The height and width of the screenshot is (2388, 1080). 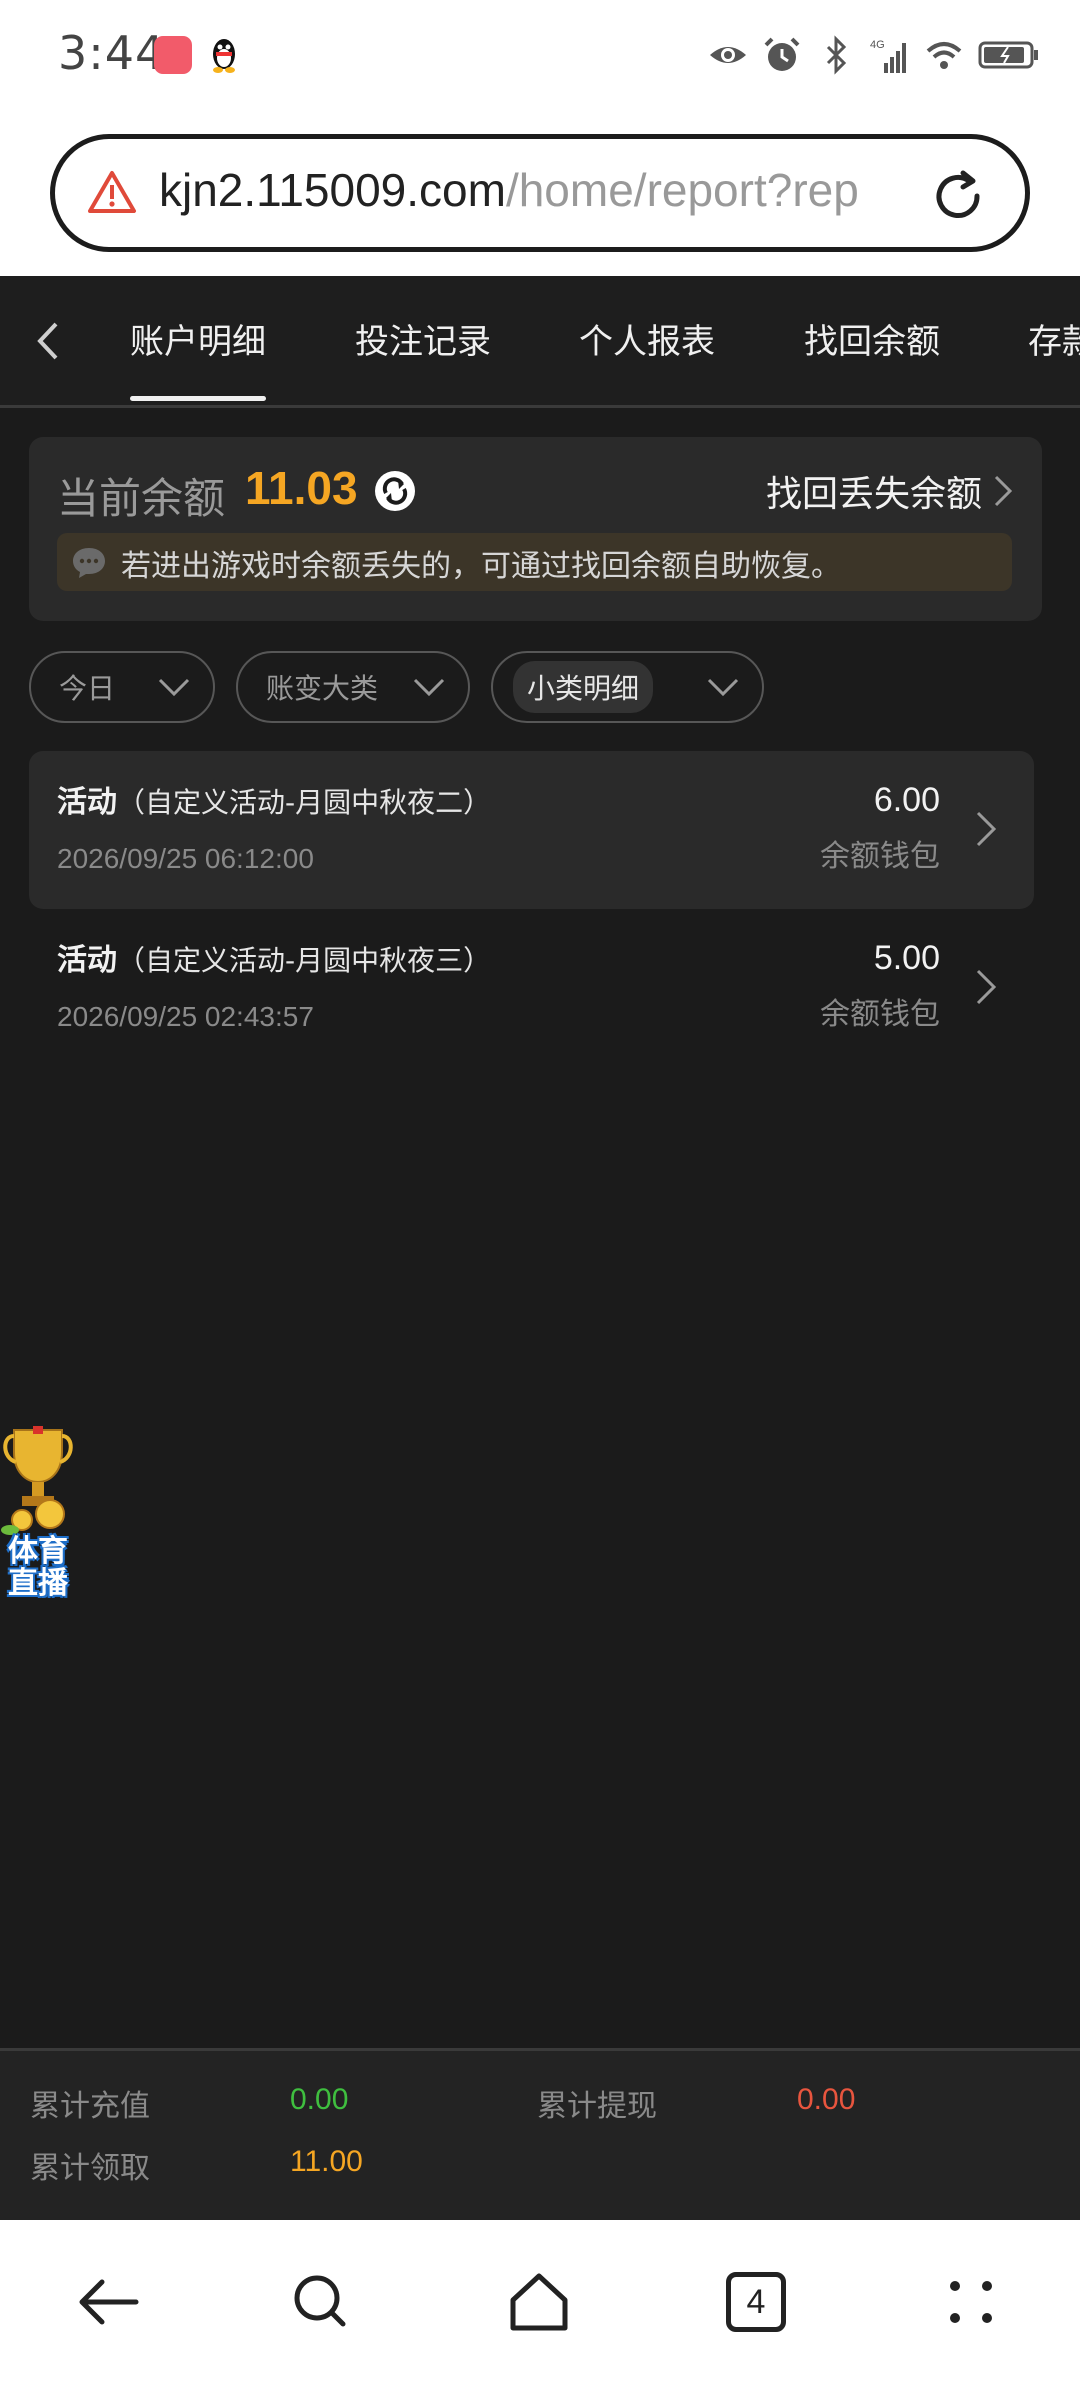 What do you see at coordinates (332, 190) in the screenshot?
I see `url-host: kjn2.115009.com` at bounding box center [332, 190].